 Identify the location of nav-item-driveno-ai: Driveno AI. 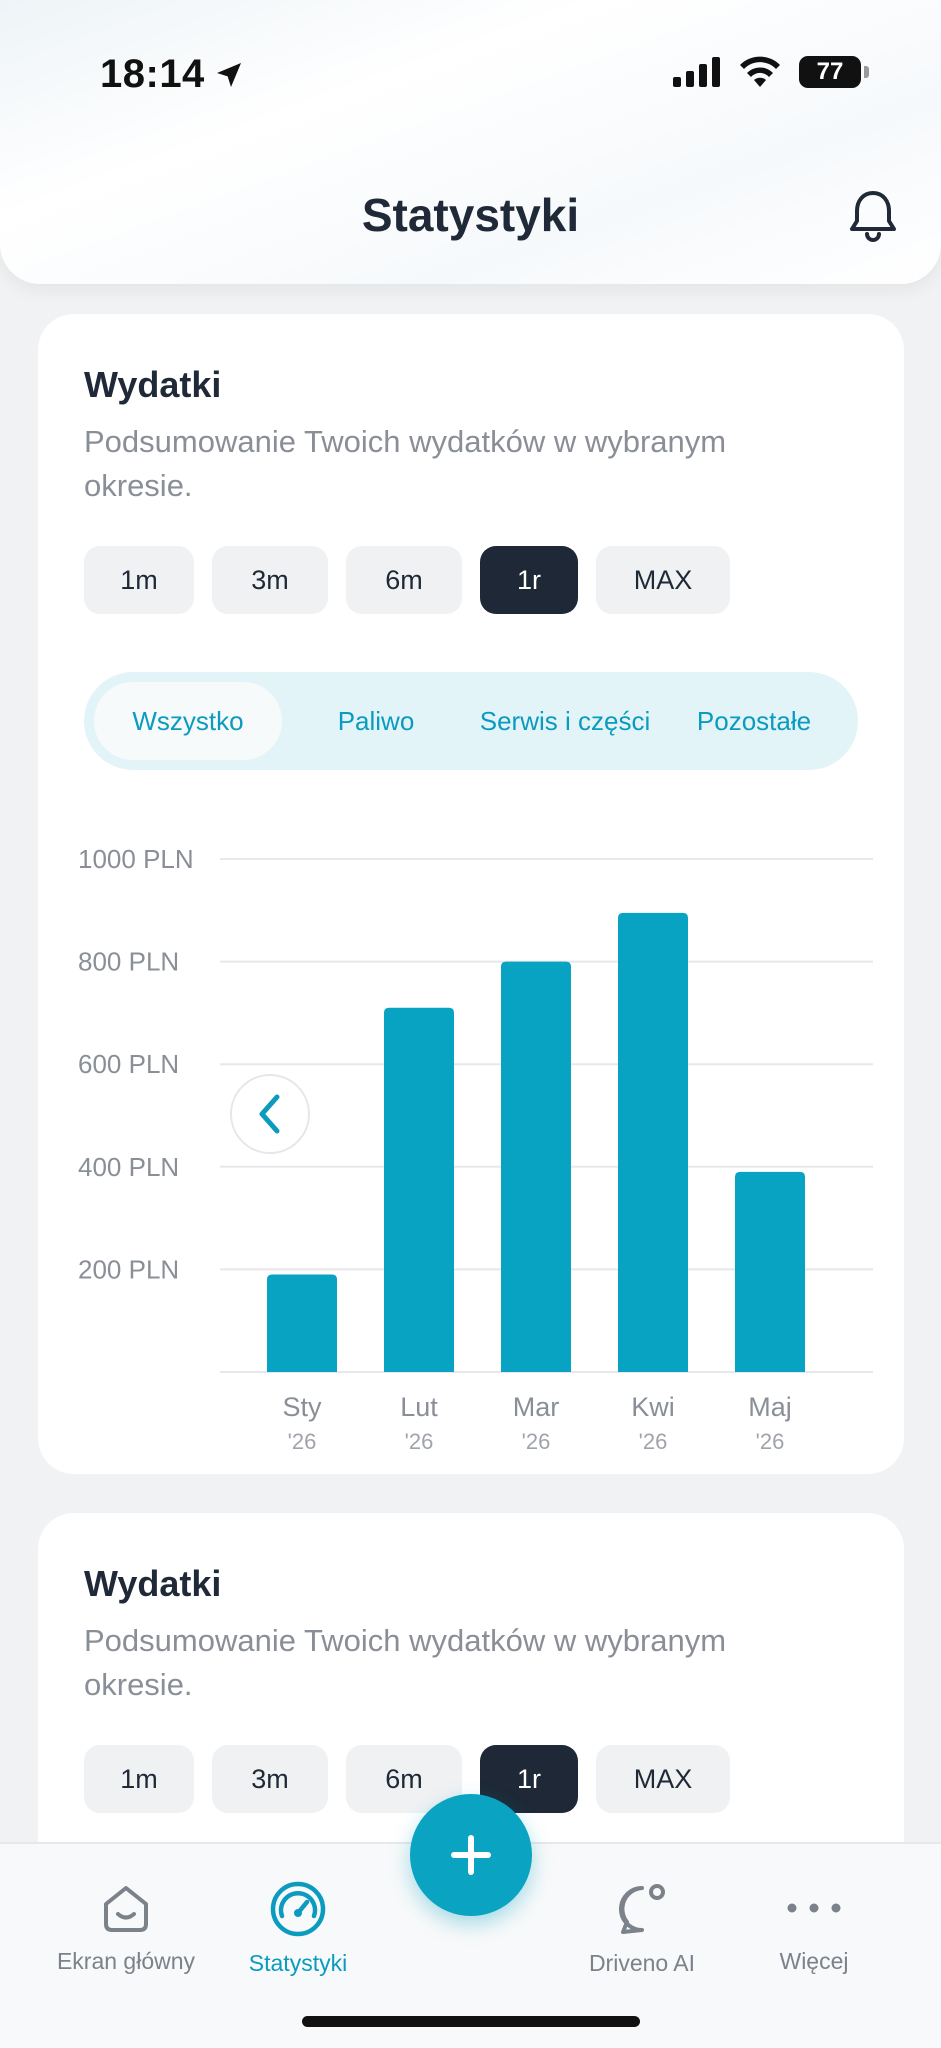
(642, 1928).